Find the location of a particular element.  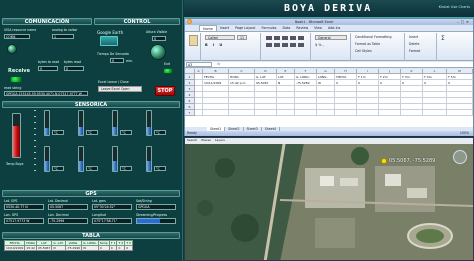

map-toolbar: Search Places Layers is located at coordinates (329, 141).